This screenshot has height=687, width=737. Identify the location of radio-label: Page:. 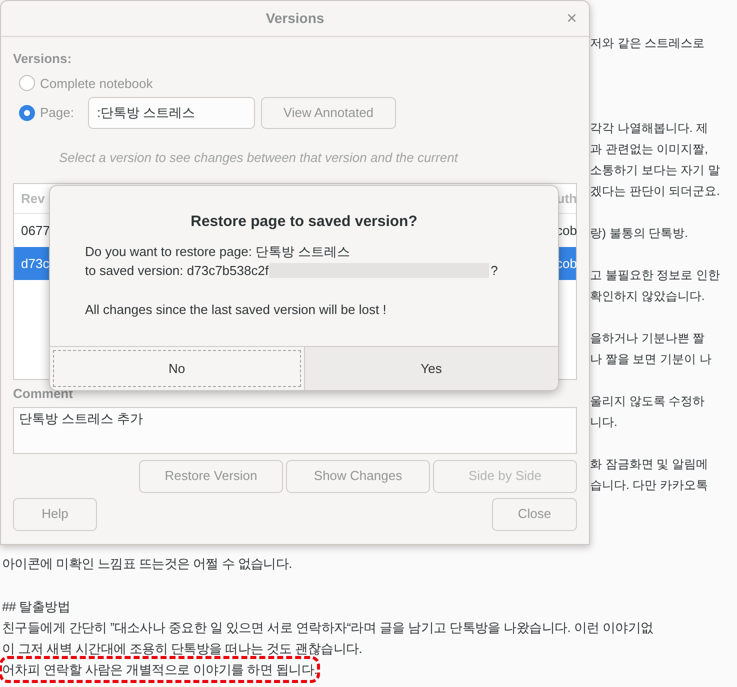
(57, 113).